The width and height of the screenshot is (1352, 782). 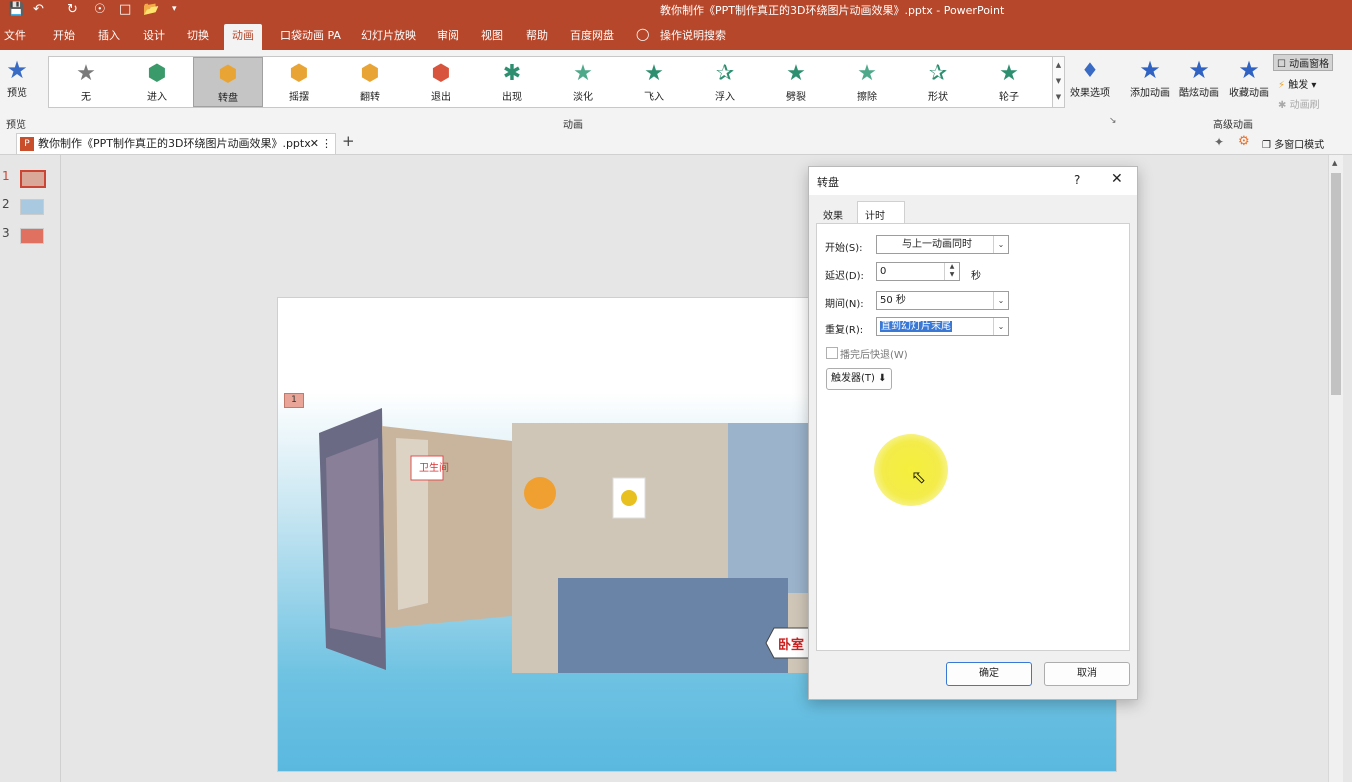 What do you see at coordinates (1077, 180) in the screenshot?
I see `help-icon: ?` at bounding box center [1077, 180].